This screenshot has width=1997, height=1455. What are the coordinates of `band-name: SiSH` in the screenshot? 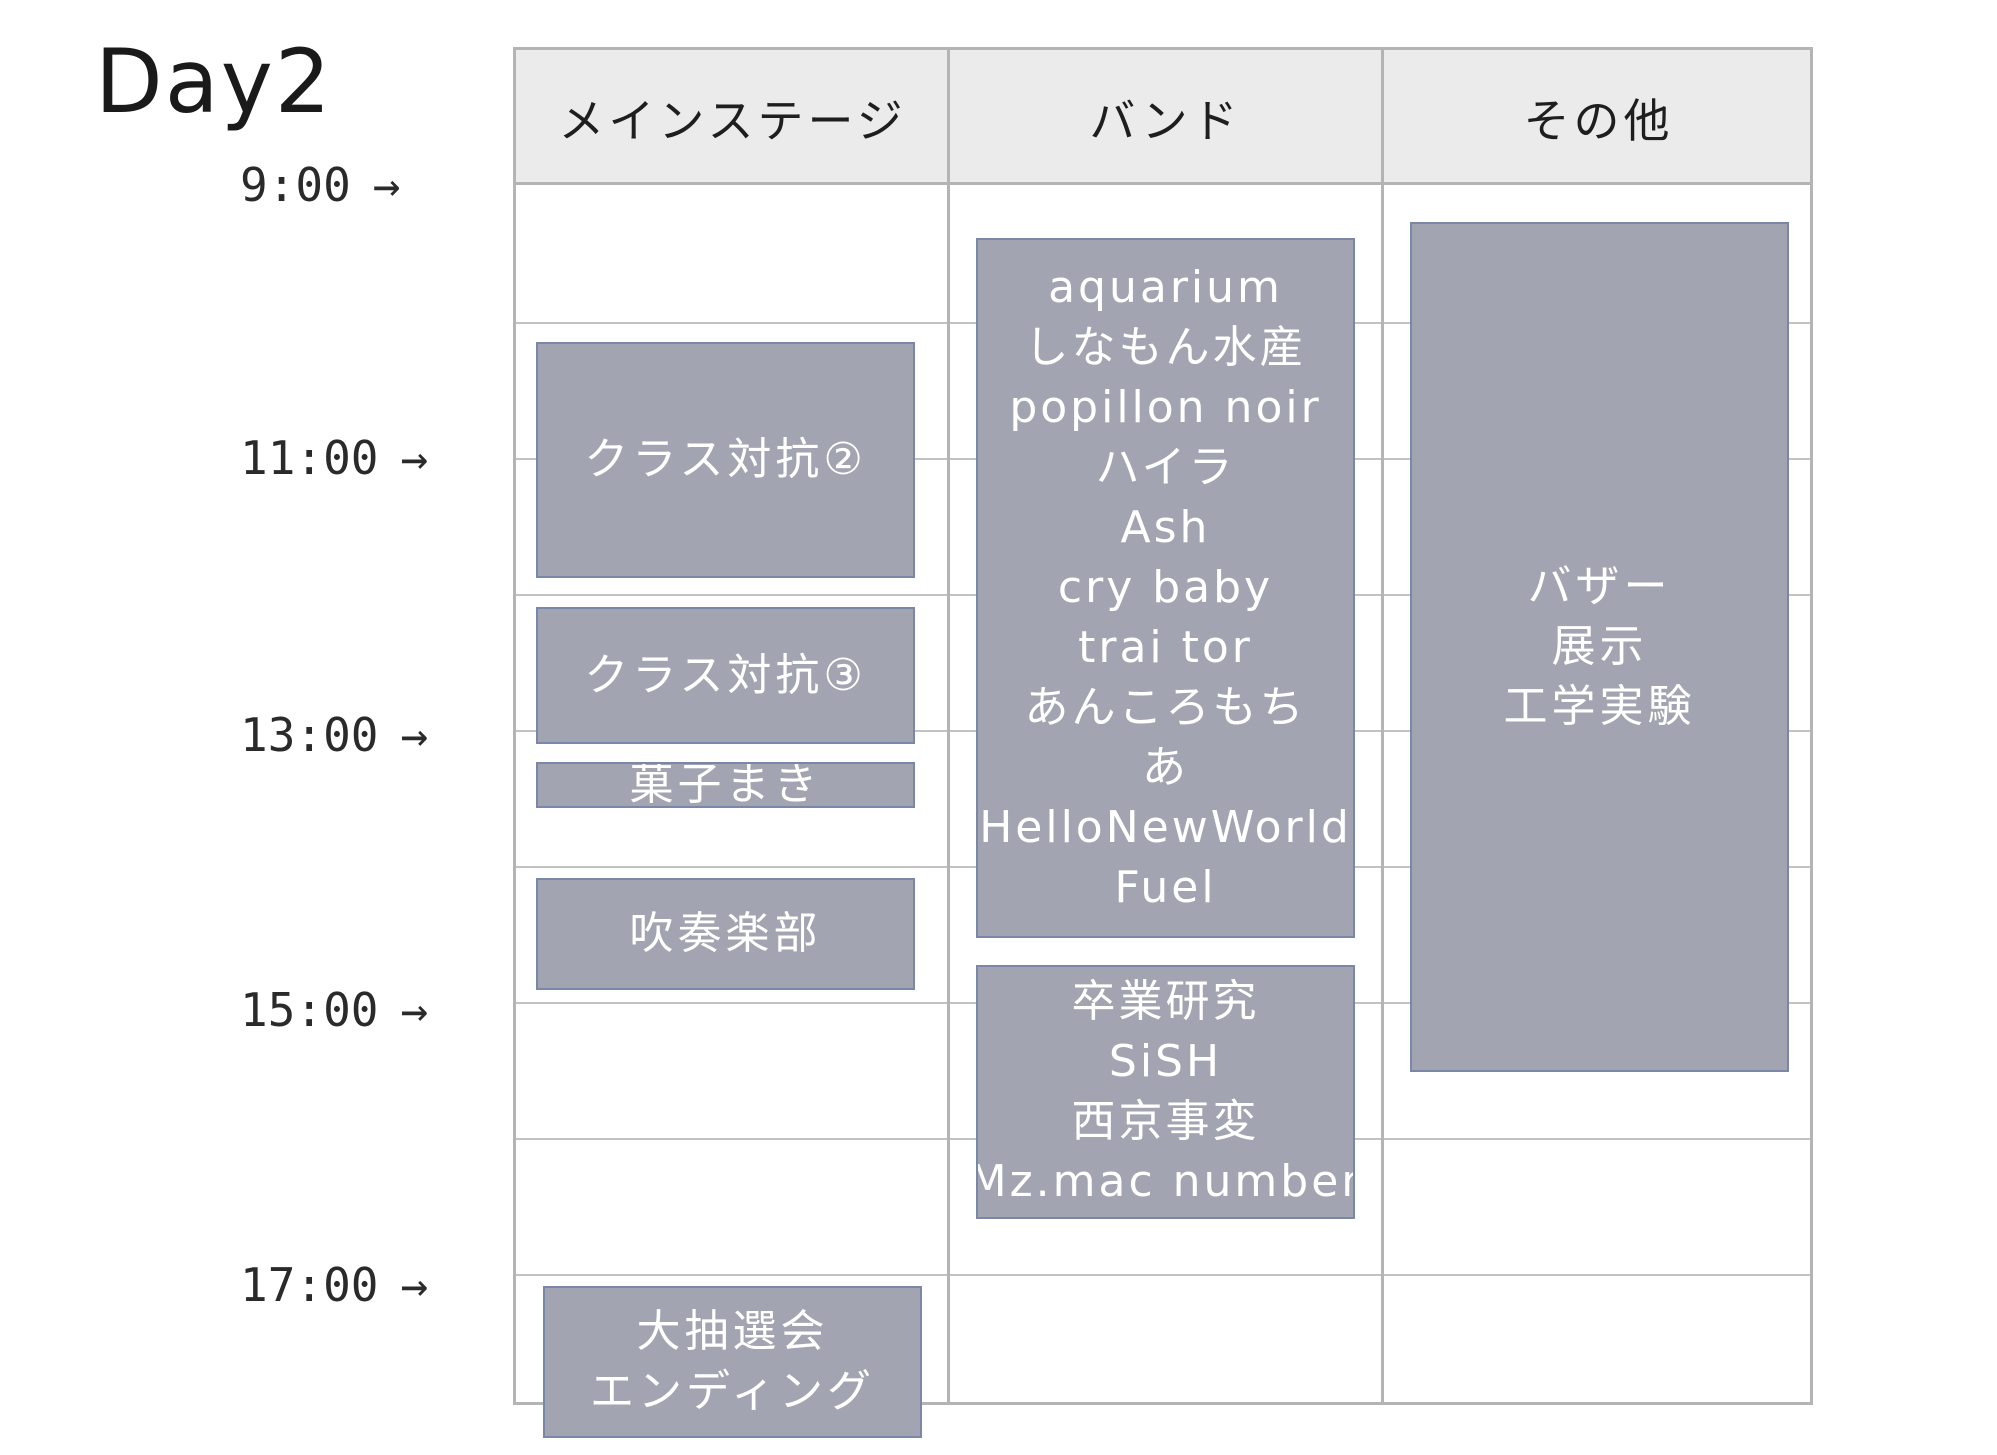 It's located at (1165, 1061).